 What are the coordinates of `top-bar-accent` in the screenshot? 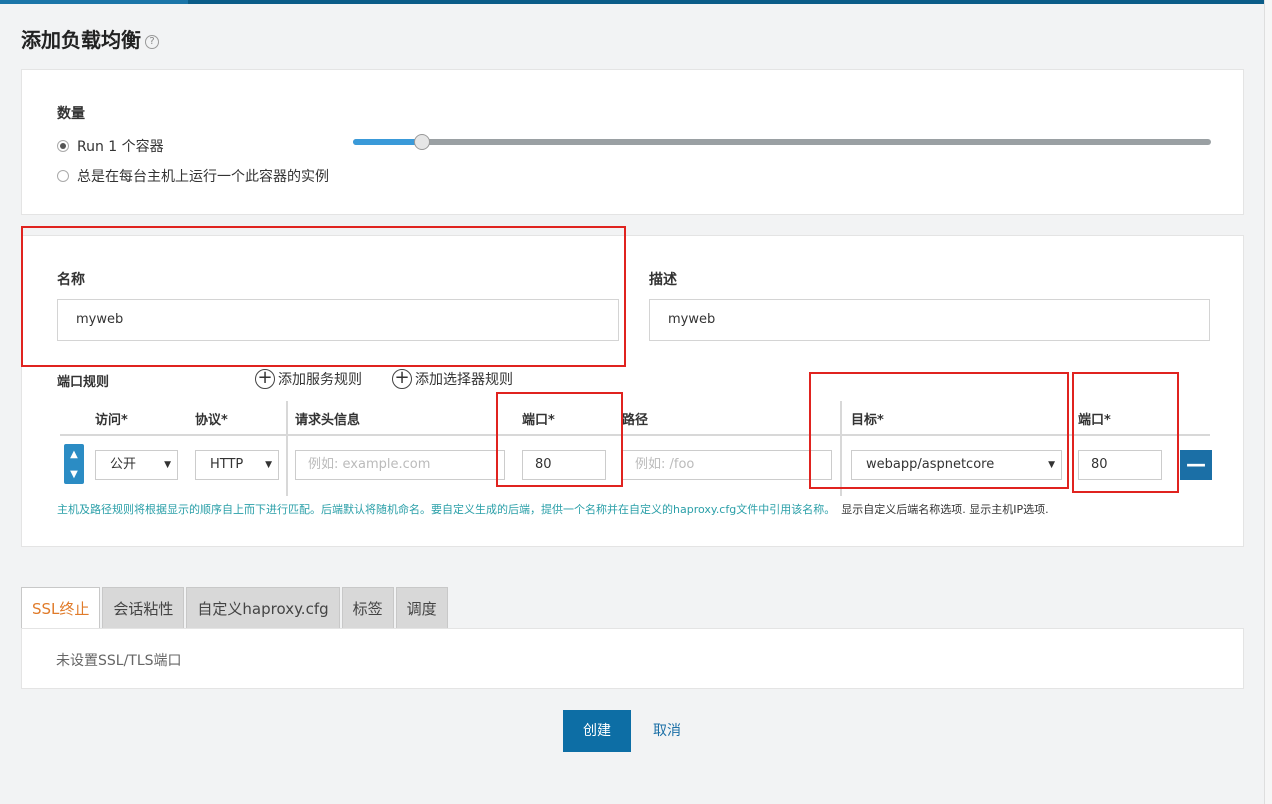 It's located at (94, 2).